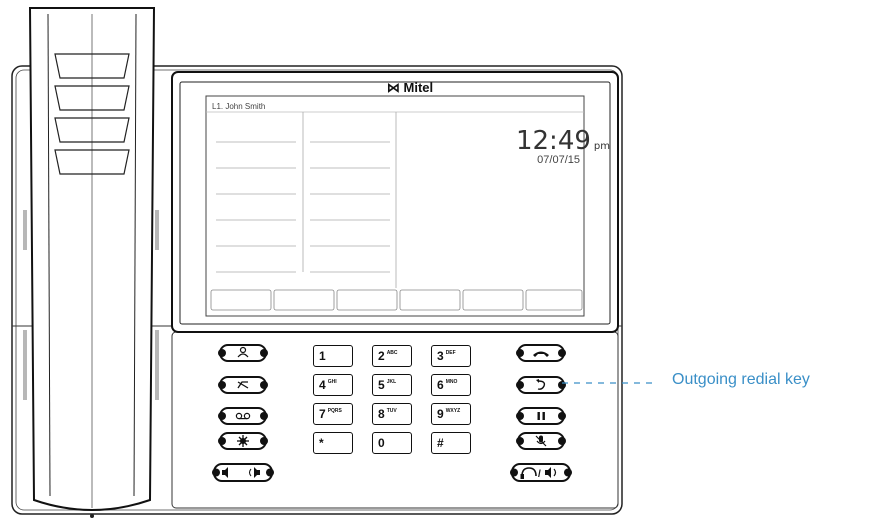 This screenshot has height=521, width=878. Describe the element at coordinates (558, 160) in the screenshot. I see `date: 07/07/15` at that location.